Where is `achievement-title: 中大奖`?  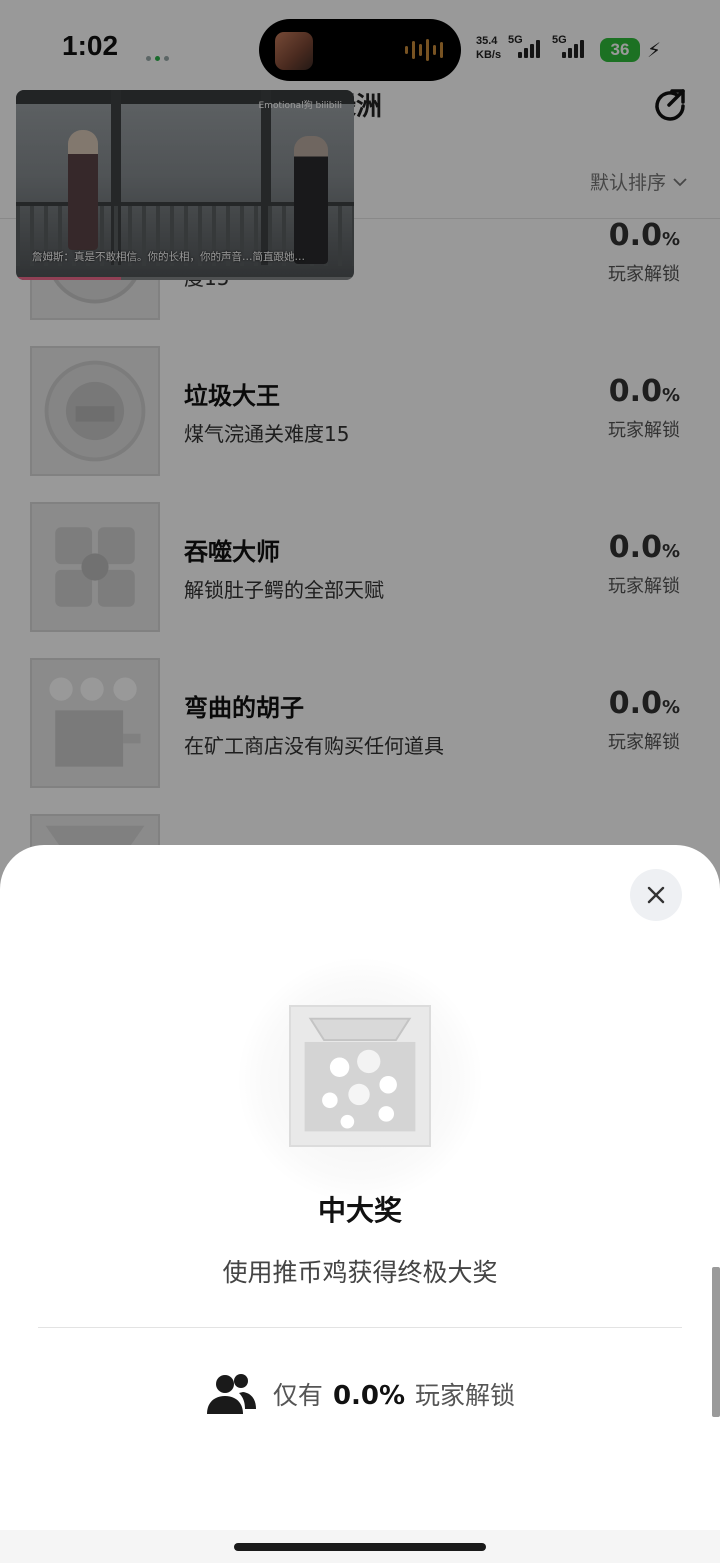
achievement-title: 中大奖 is located at coordinates (359, 1210).